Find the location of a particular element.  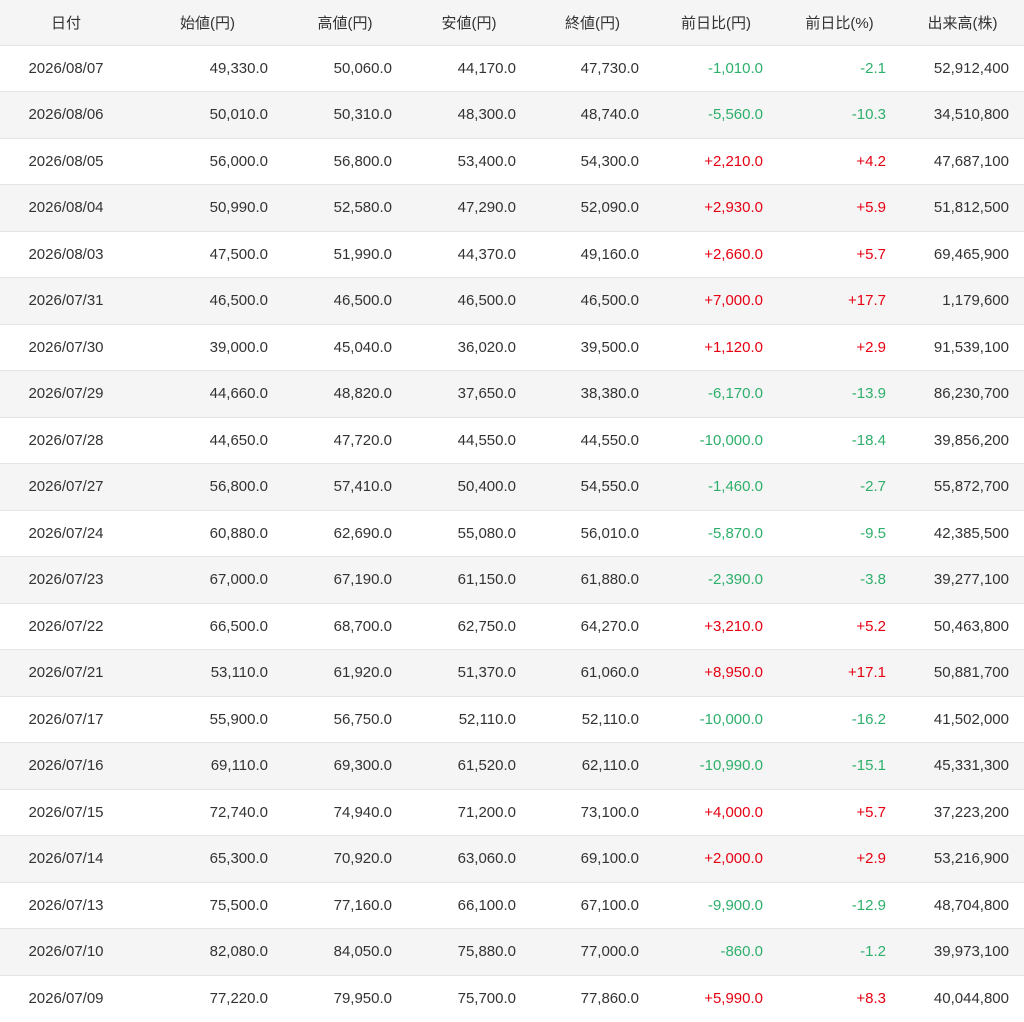

low-cell: 52,110.0 is located at coordinates (487, 719).